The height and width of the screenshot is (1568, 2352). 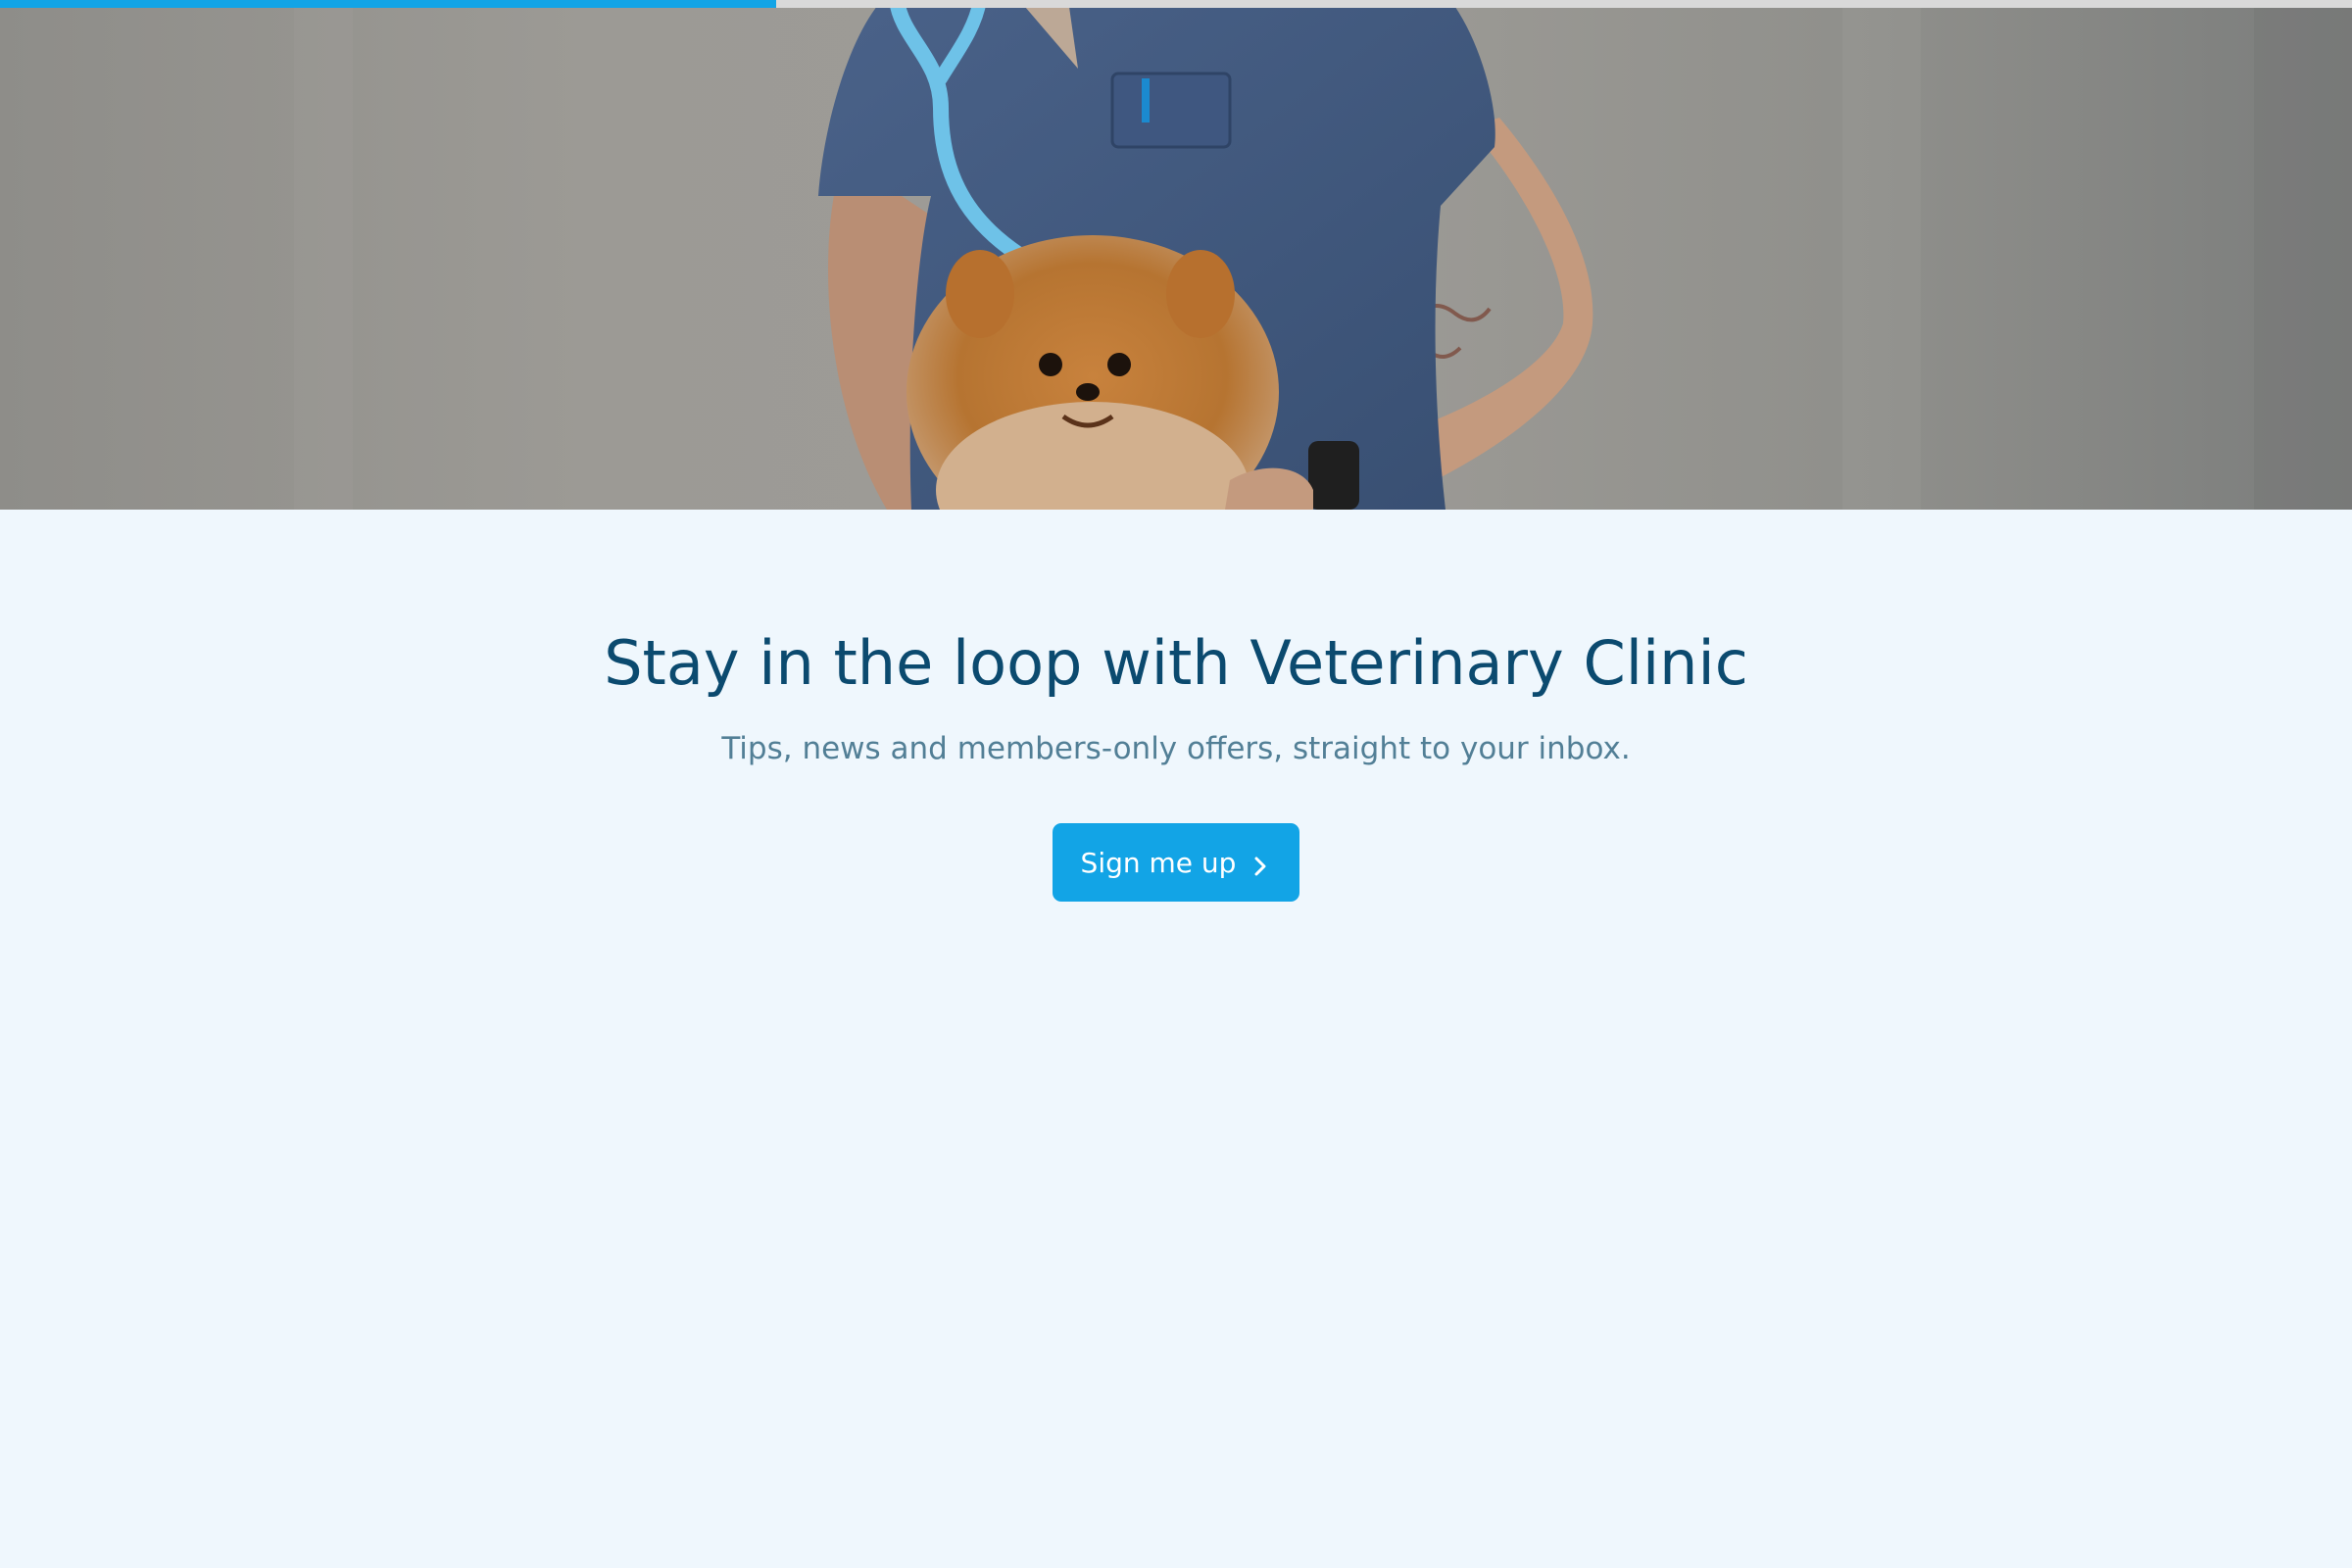 I want to click on scroll-progress-fill, so click(x=388, y=4).